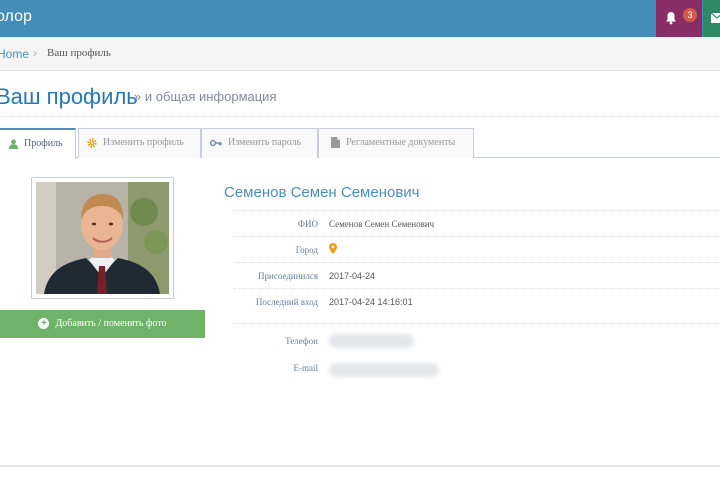 This screenshot has height=480, width=720. What do you see at coordinates (79, 53) in the screenshot?
I see `breadcrumb-current: Ваш профиль` at bounding box center [79, 53].